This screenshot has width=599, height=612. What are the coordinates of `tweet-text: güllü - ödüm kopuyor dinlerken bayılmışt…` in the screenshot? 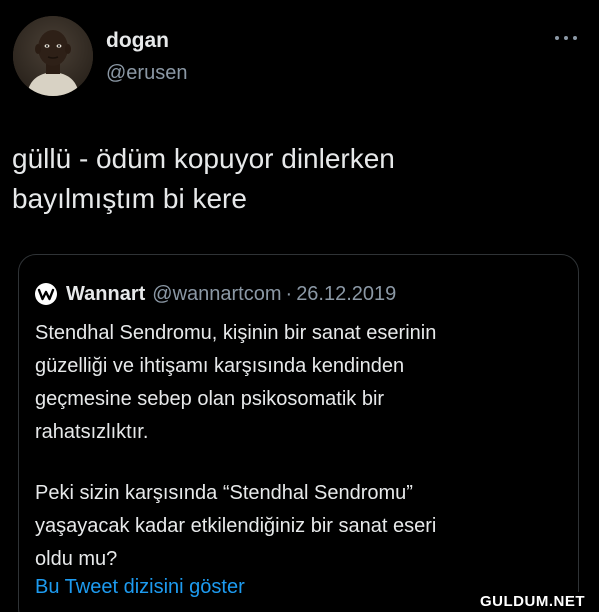 It's located at (292, 179).